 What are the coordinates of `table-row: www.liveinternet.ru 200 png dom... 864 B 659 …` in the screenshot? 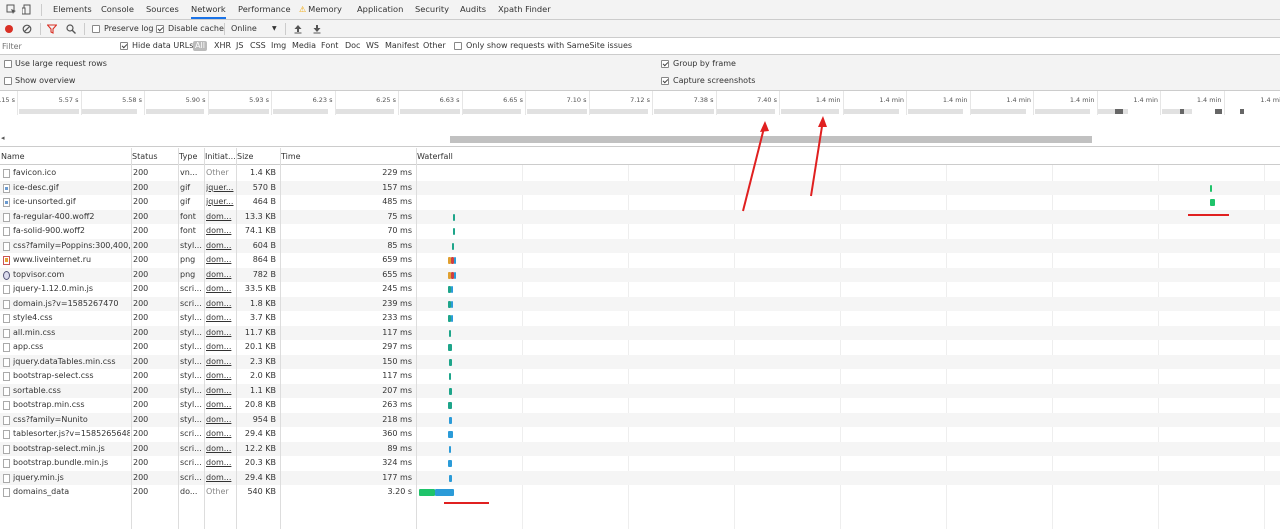 It's located at (640, 260).